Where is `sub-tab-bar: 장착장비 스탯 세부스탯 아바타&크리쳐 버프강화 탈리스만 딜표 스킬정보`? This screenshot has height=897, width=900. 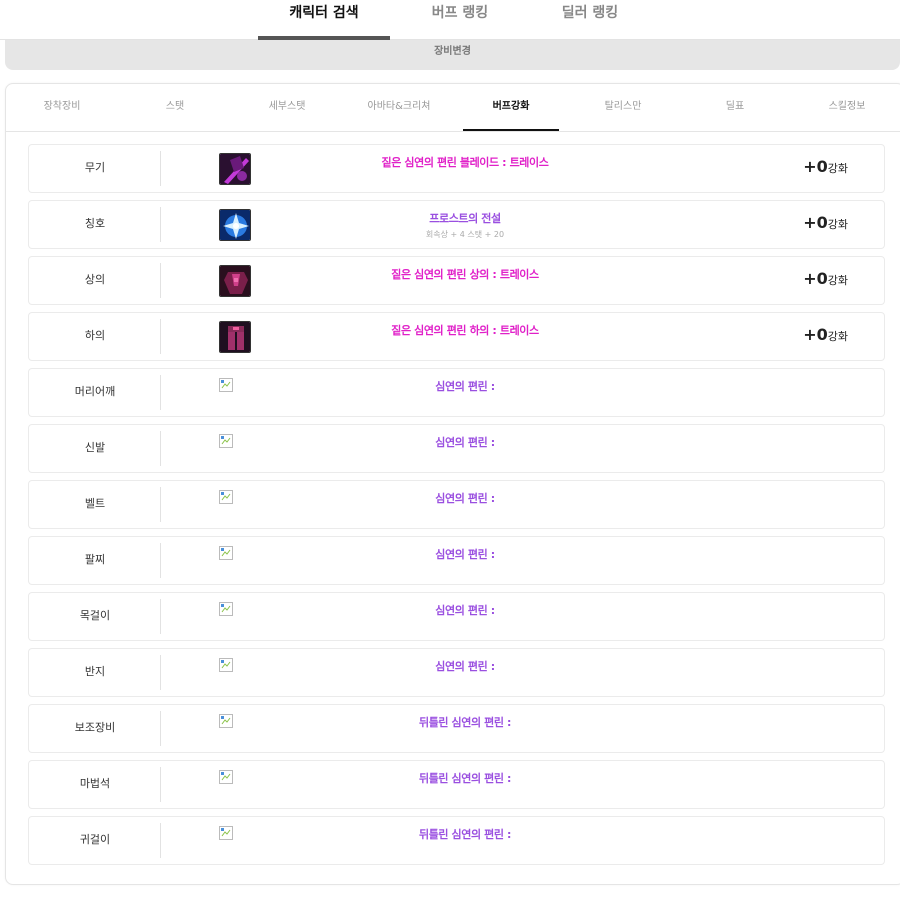 sub-tab-bar: 장착장비 스탯 세부스탯 아바타&크리쳐 버프강화 탈리스만 딜표 스킬정보 is located at coordinates (453, 108).